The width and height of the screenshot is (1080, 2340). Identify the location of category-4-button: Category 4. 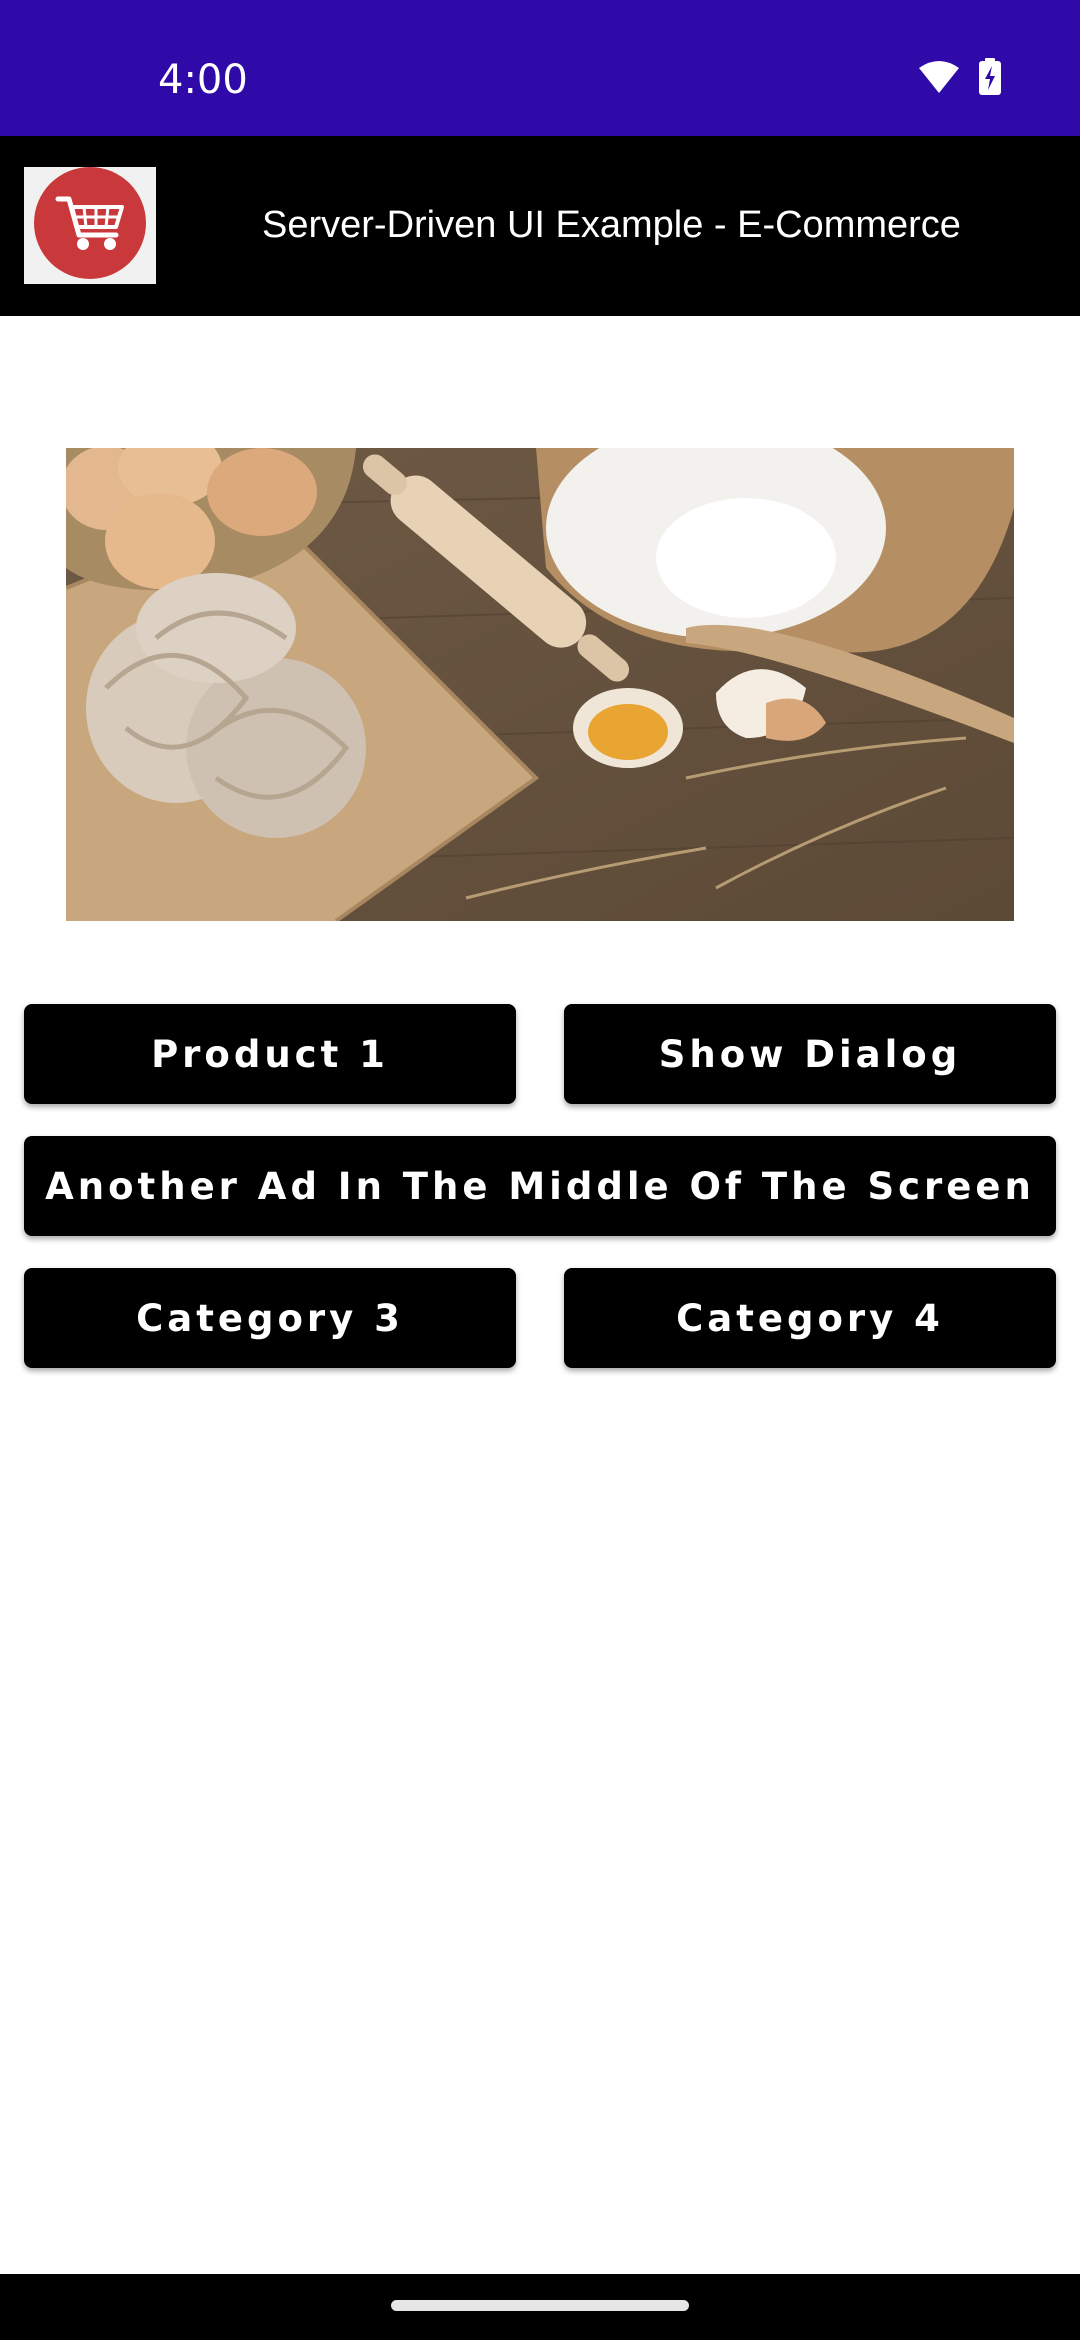
(810, 1318).